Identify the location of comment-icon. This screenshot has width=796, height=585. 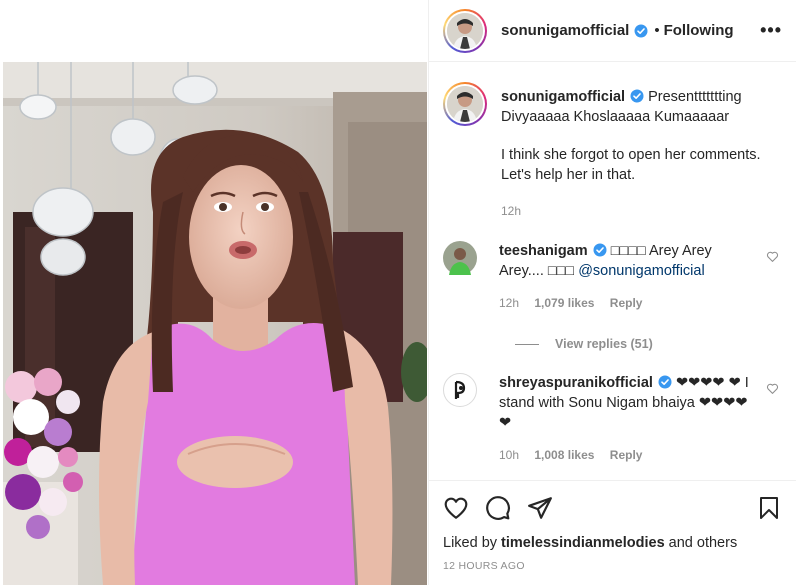
(498, 508).